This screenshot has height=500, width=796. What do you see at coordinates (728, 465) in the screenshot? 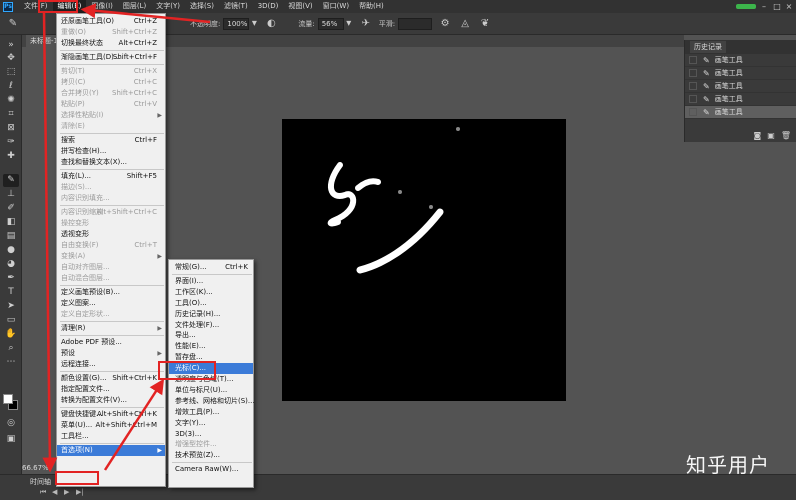
I see `watermark: 知乎用户` at bounding box center [728, 465].